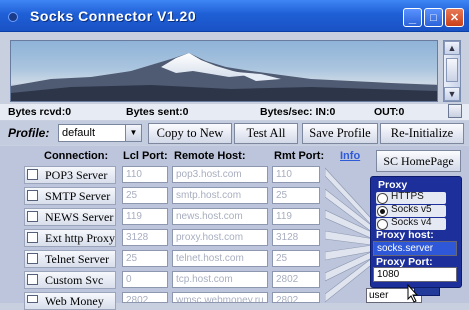 The height and width of the screenshot is (310, 469). I want to click on mountain-landscape-image, so click(224, 77).